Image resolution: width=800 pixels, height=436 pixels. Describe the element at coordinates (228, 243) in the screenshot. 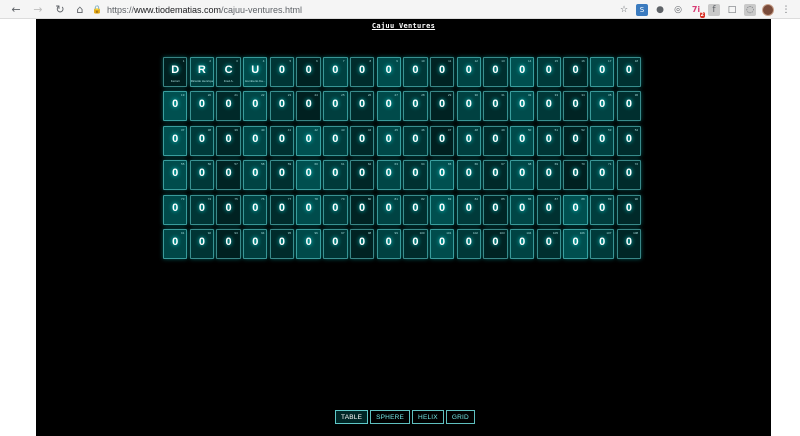

I see `element-tile: 93 0` at that location.